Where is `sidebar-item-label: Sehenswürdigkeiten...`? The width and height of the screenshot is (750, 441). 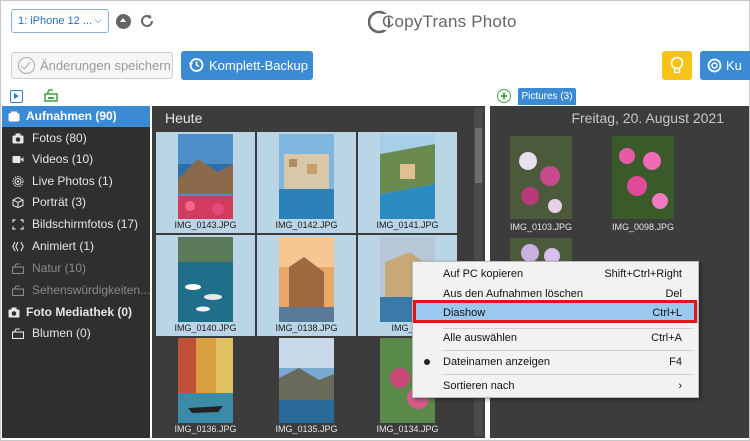
sidebar-item-label: Sehenswürdigkeiten... is located at coordinates (91, 290).